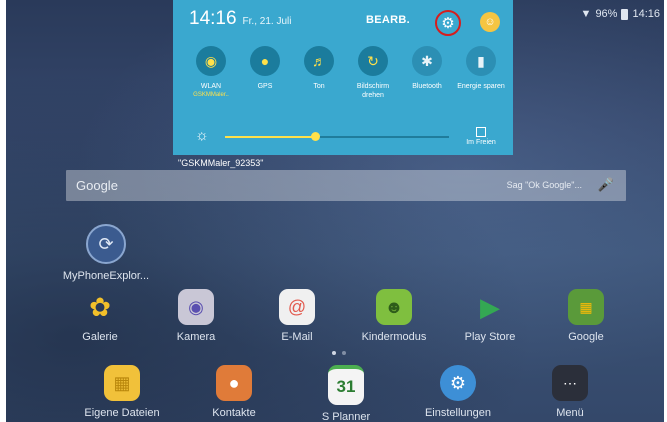 The image size is (667, 422). What do you see at coordinates (234, 383) in the screenshot?
I see `contacts-icon: ●` at bounding box center [234, 383].